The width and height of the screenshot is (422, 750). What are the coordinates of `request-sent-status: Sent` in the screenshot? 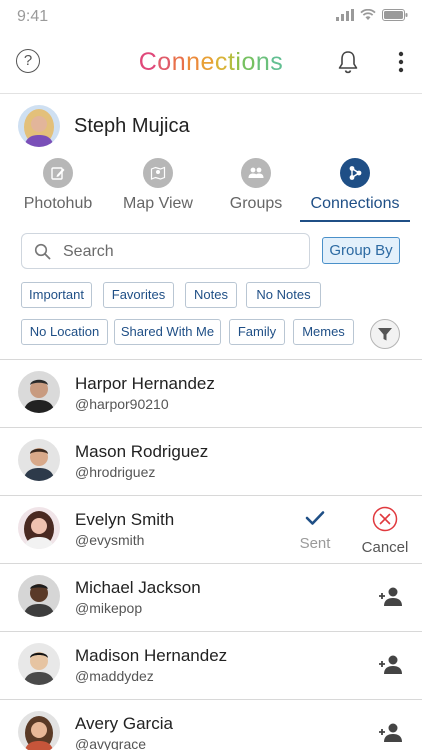 It's located at (315, 531).